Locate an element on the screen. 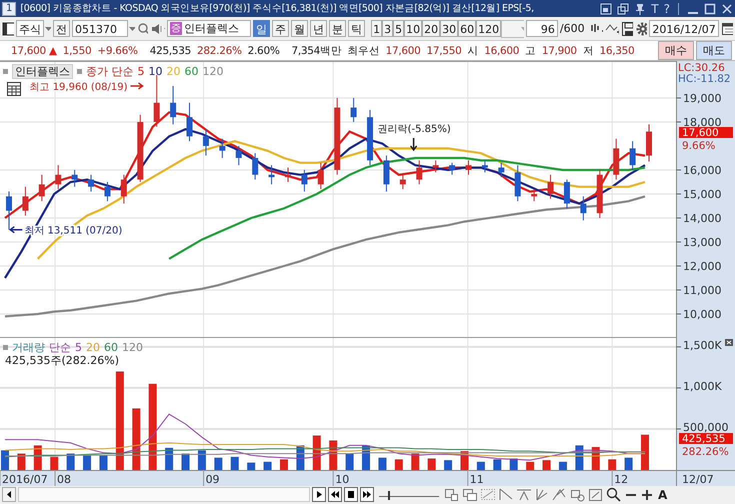 Image resolution: width=735 pixels, height=504 pixels. maximize-icon is located at coordinates (710, 8).